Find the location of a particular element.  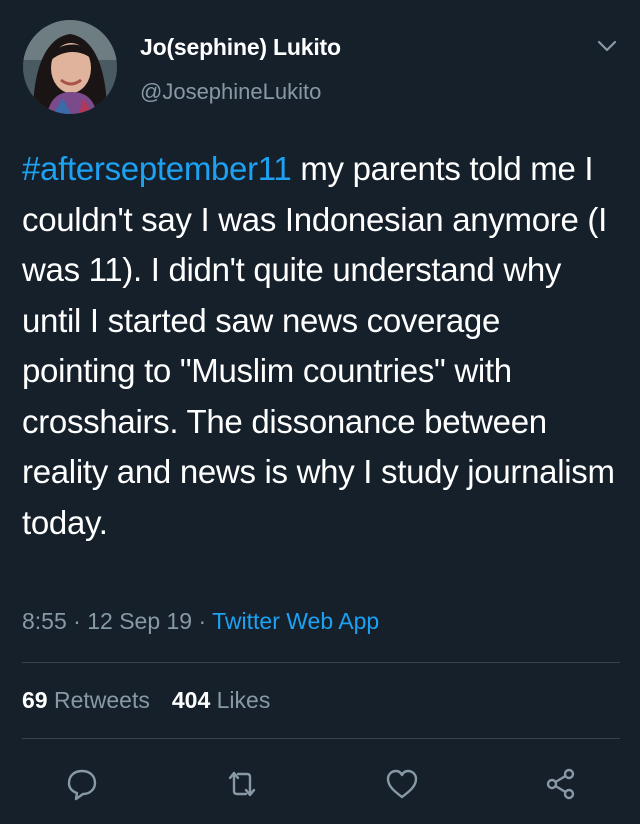

retweet-icon is located at coordinates (242, 784).